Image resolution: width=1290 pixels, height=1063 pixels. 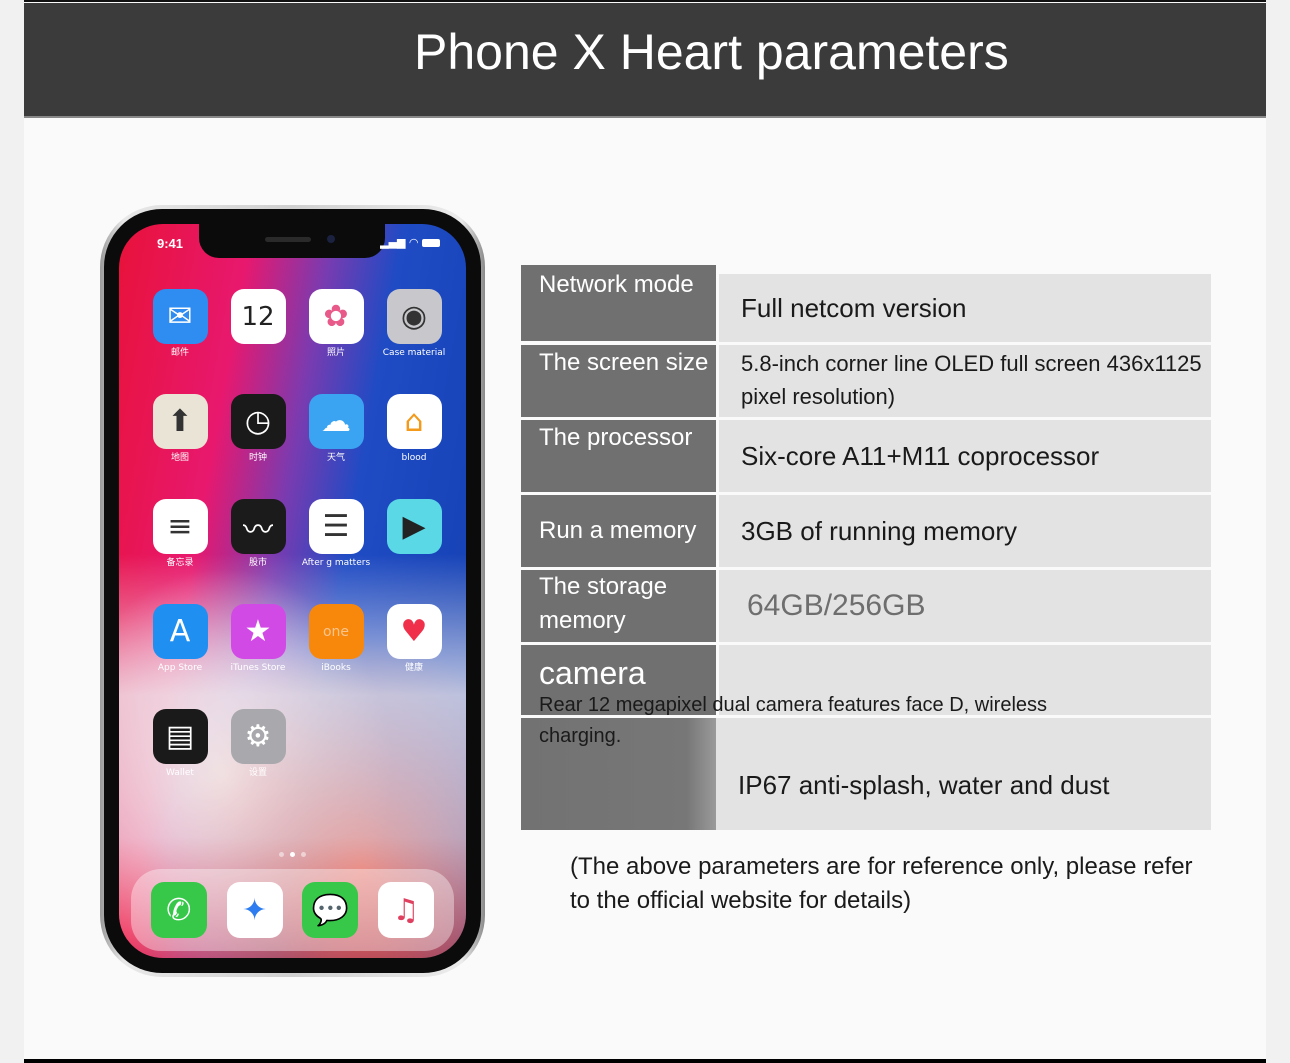 What do you see at coordinates (254, 910) in the screenshot?
I see `safari-icon: ✦` at bounding box center [254, 910].